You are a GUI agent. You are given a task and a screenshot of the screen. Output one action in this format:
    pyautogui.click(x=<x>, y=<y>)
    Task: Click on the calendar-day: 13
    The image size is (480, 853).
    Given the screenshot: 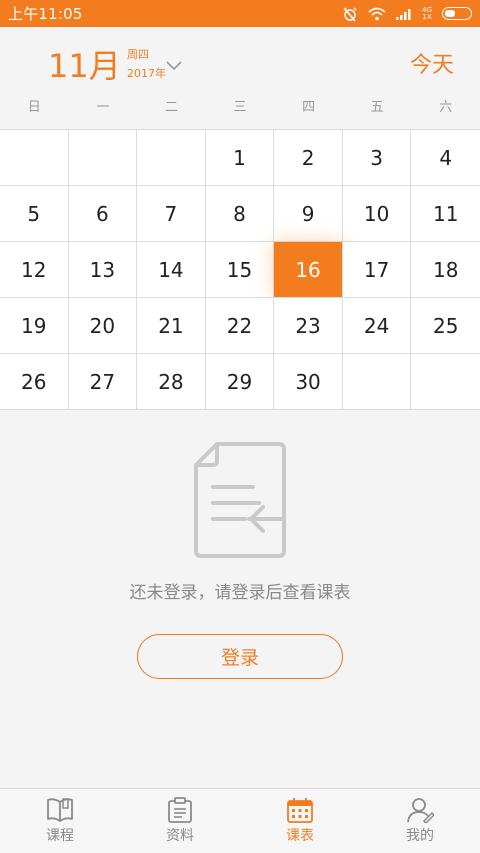 What is the action you would take?
    pyautogui.click(x=103, y=270)
    